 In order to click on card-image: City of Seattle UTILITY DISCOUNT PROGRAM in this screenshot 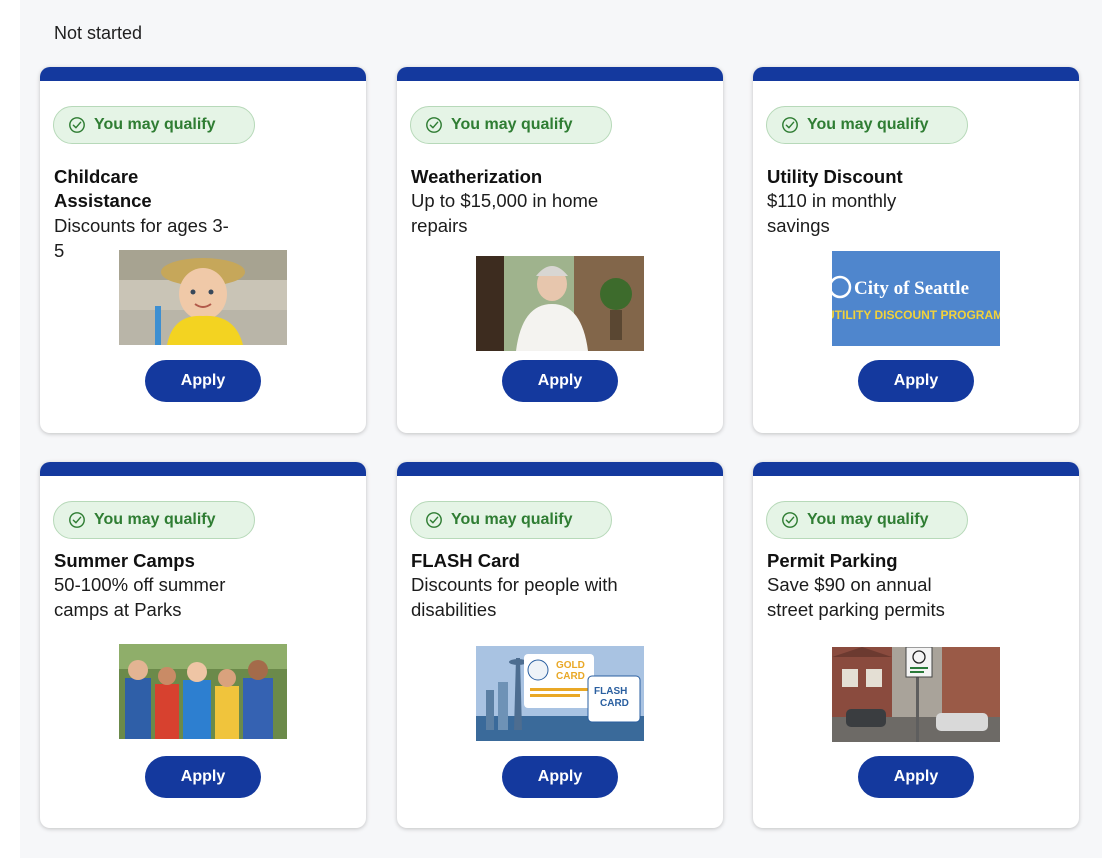, I will do `click(916, 298)`.